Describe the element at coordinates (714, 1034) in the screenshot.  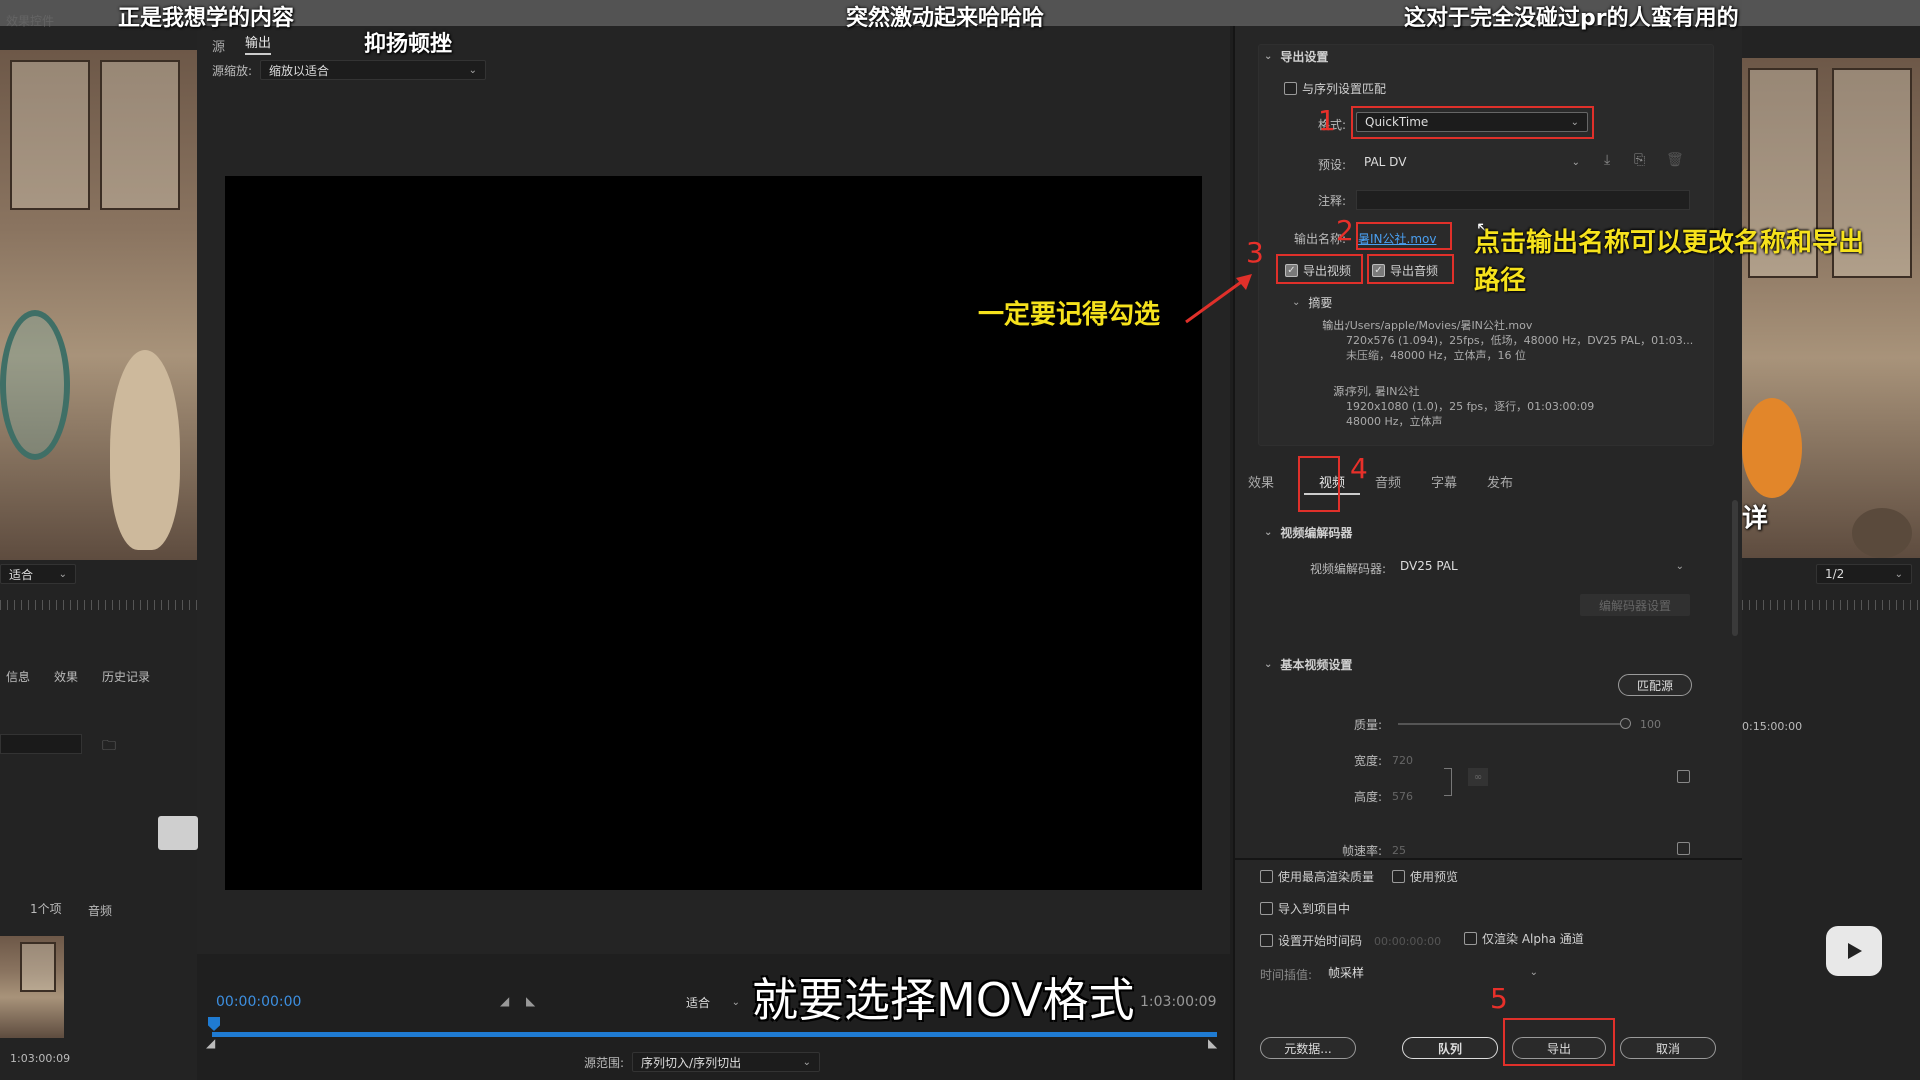
I see `timeline-bar` at that location.